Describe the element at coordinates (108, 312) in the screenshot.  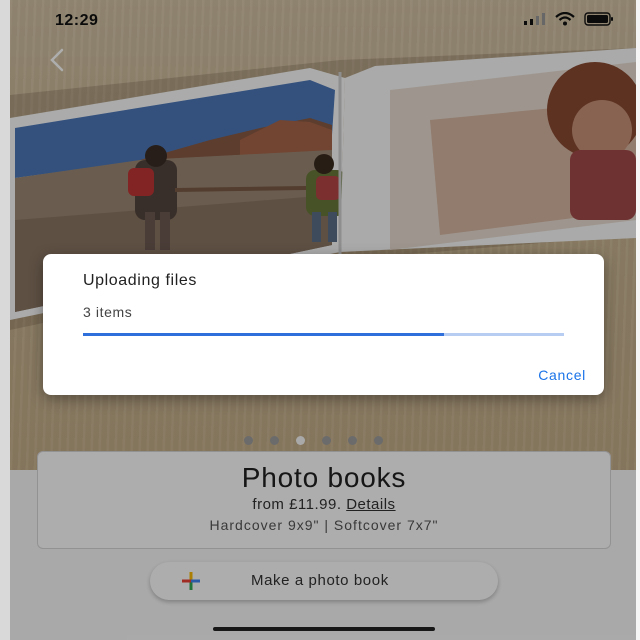
I see `upload-count: 3 items` at that location.